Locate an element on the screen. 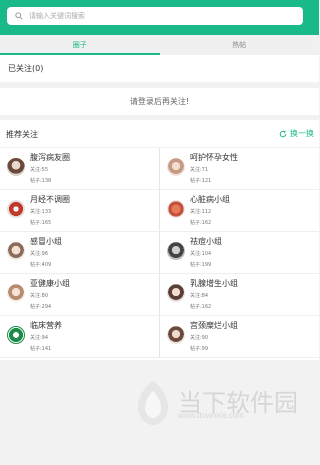 This screenshot has width=320, height=465. group-card: 亚健康小组 关注:80 帖子:294 is located at coordinates (80, 295).